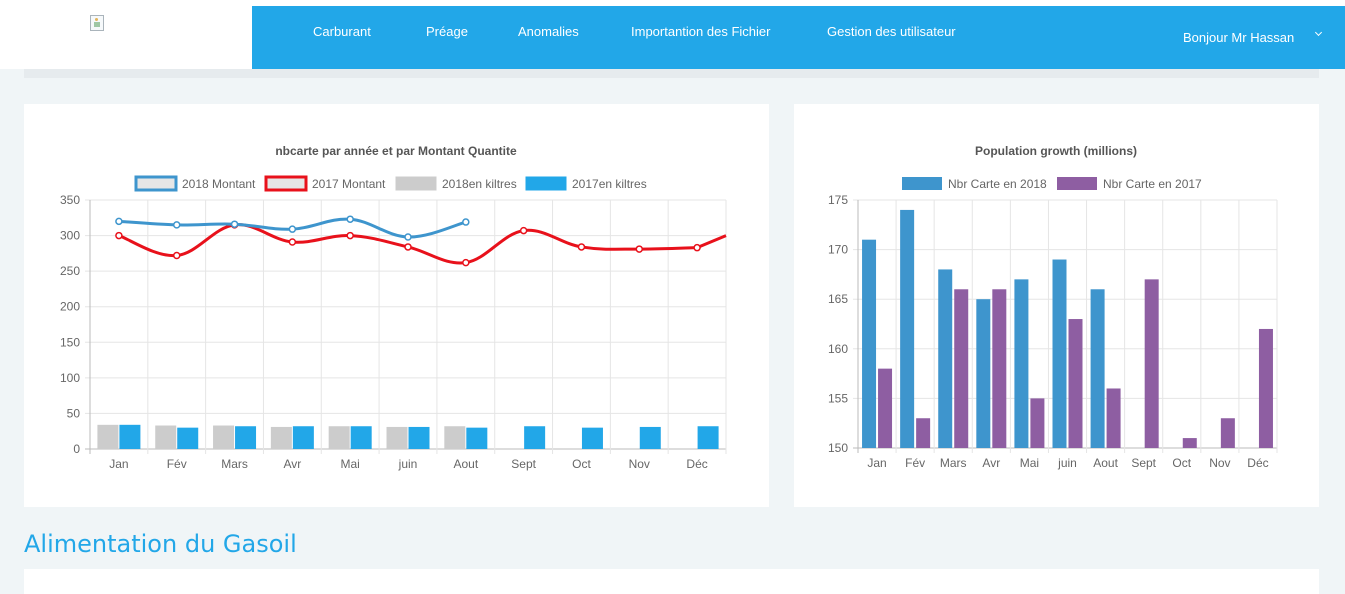  Describe the element at coordinates (671, 581) in the screenshot. I see `bottom-card` at that location.